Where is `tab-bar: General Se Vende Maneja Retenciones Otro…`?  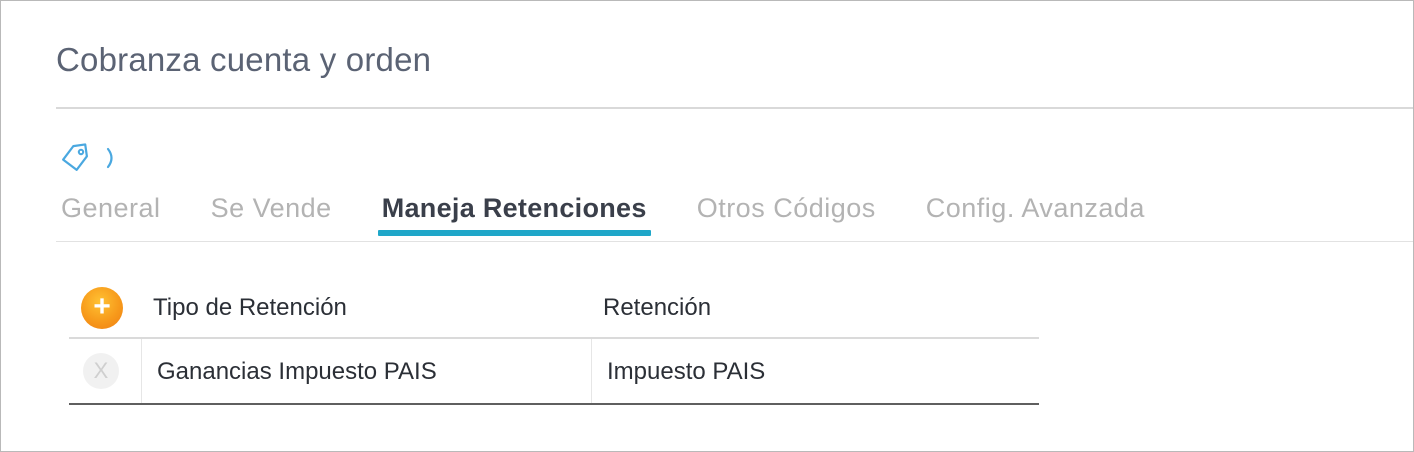
tab-bar: General Se Vende Maneja Retenciones Otro… is located at coordinates (603, 214).